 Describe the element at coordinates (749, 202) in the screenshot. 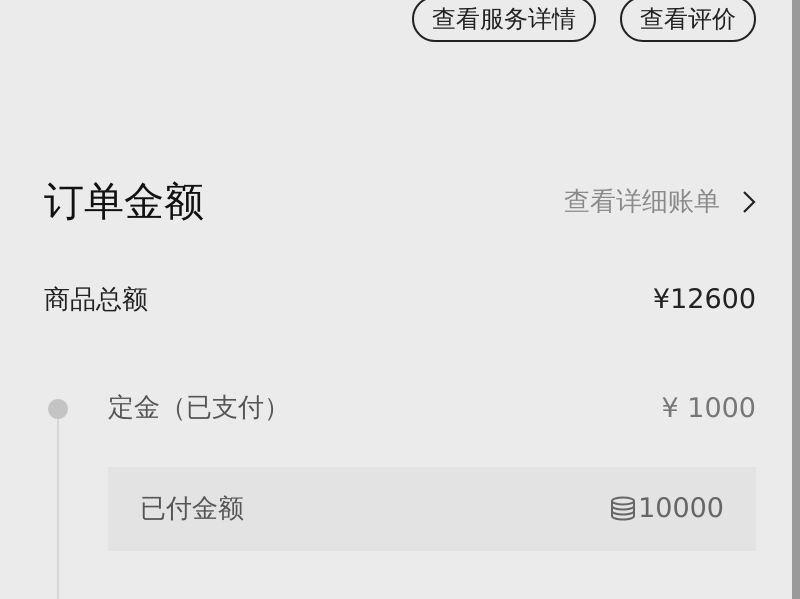

I see `chevron-right-icon` at that location.